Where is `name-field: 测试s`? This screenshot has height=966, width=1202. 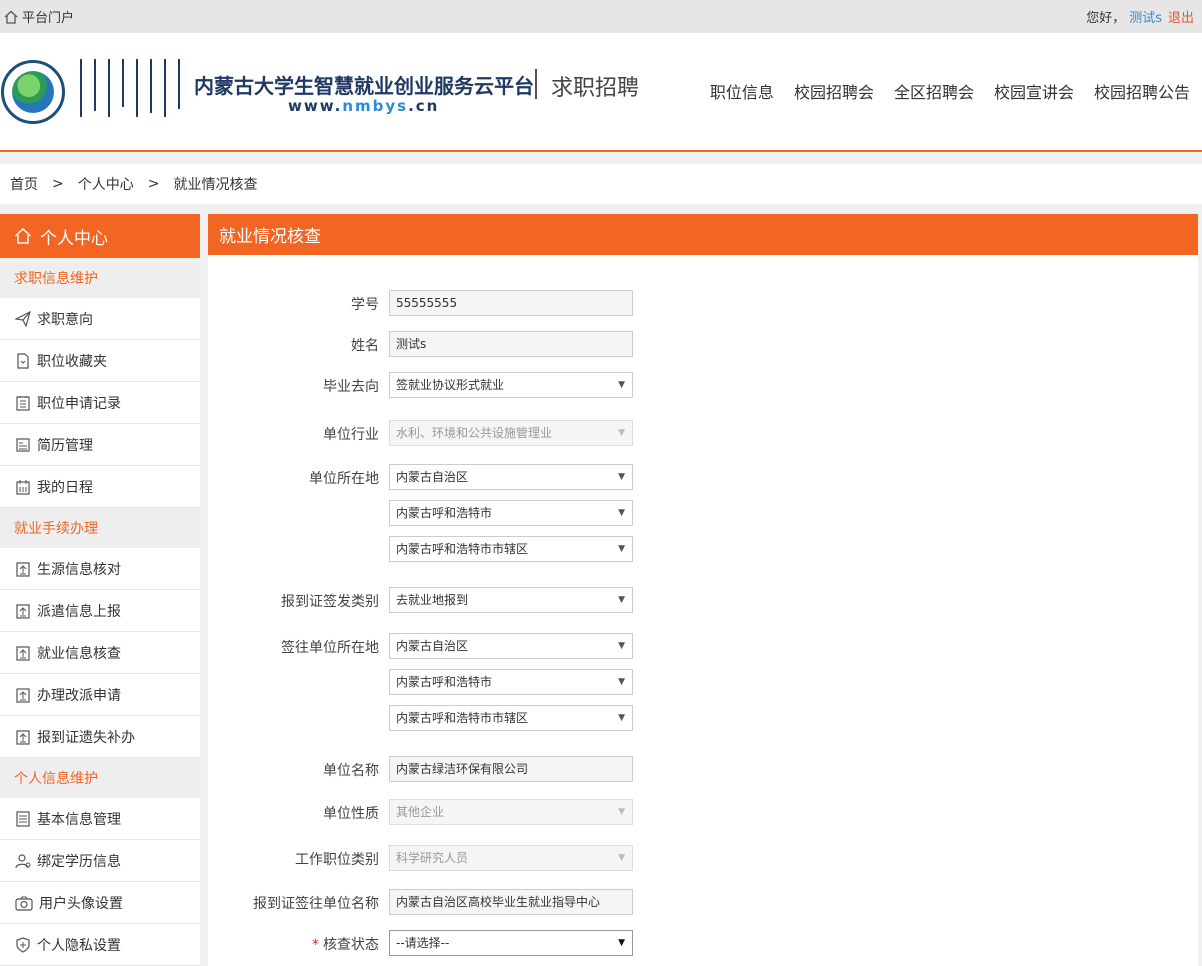
name-field: 测试s is located at coordinates (511, 344).